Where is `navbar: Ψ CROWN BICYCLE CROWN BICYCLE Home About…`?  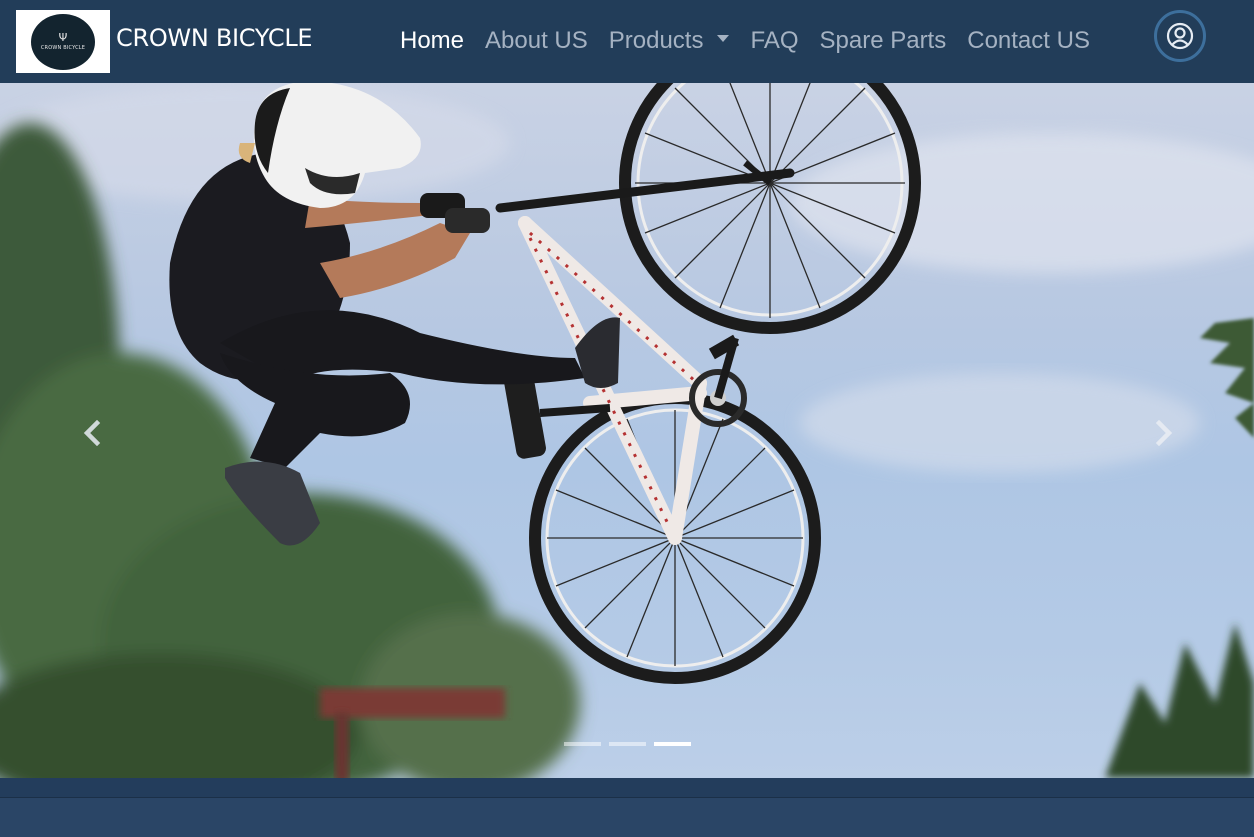 navbar: Ψ CROWN BICYCLE CROWN BICYCLE Home About… is located at coordinates (627, 41).